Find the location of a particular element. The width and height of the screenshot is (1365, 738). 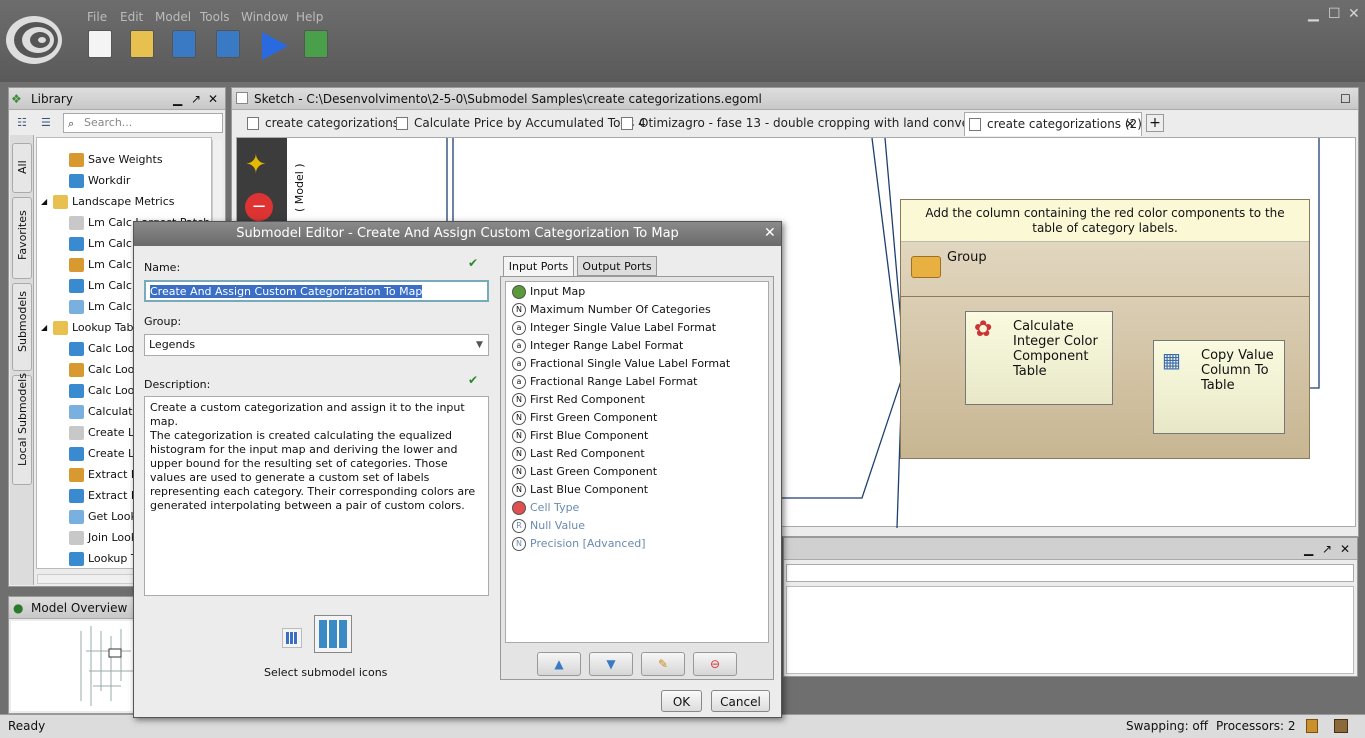

vtab-label: All is located at coordinates (22, 167).